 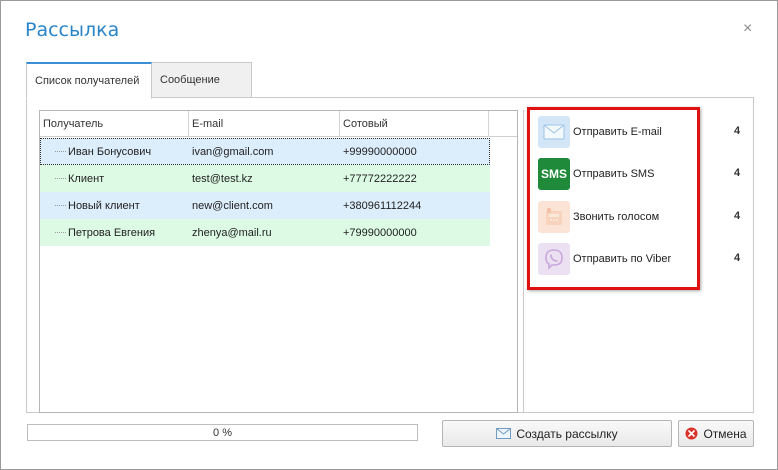 What do you see at coordinates (747, 29) in the screenshot?
I see `close-icon: ×` at bounding box center [747, 29].